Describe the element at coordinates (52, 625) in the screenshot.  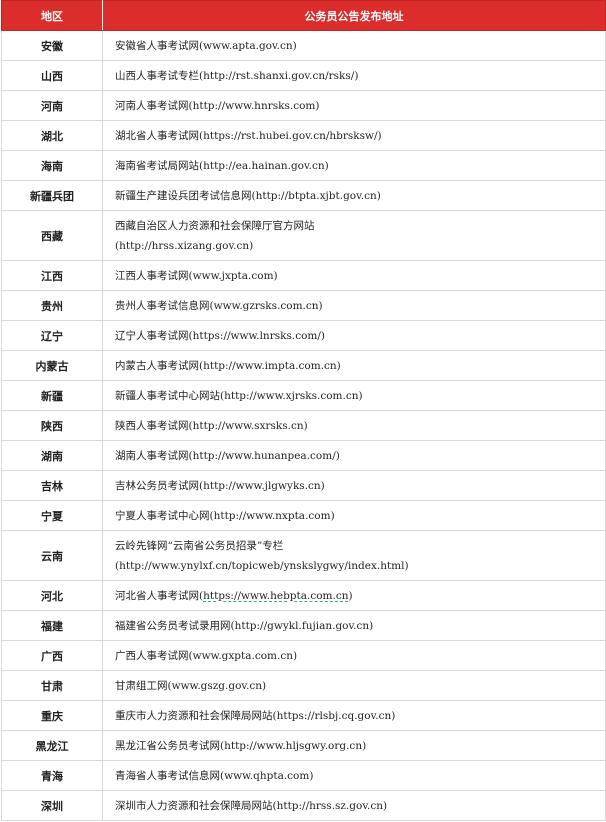
I see `region-cell: 福建` at that location.